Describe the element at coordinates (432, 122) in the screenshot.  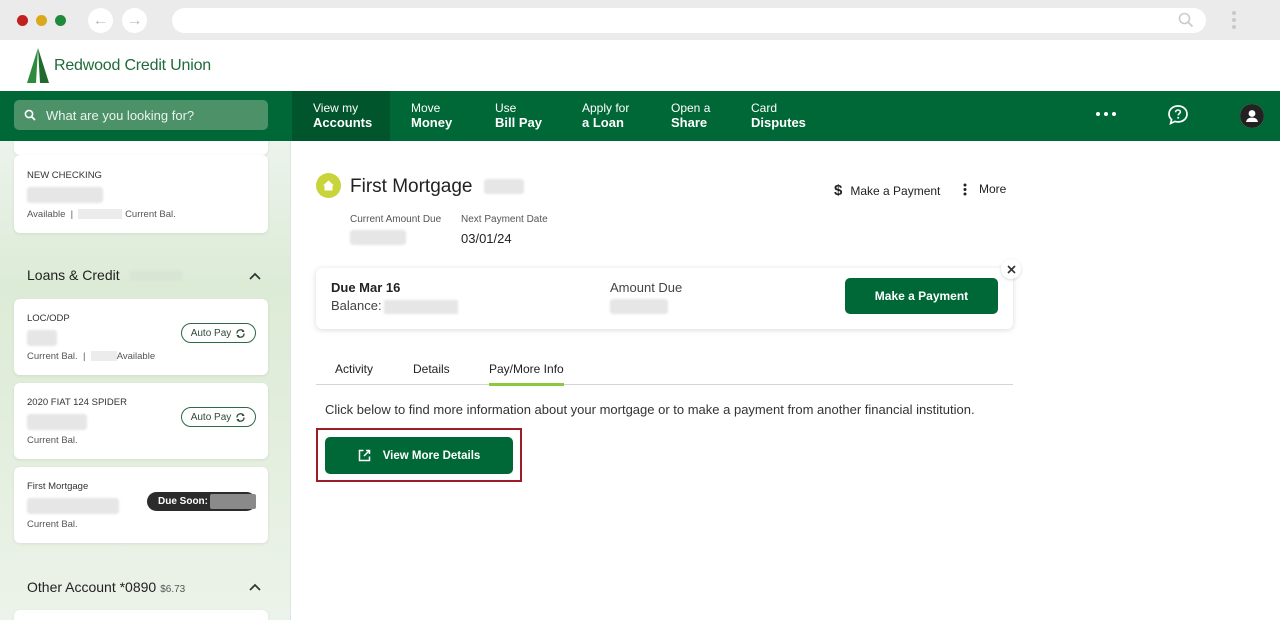
I see `nav-item-line2: Money` at that location.